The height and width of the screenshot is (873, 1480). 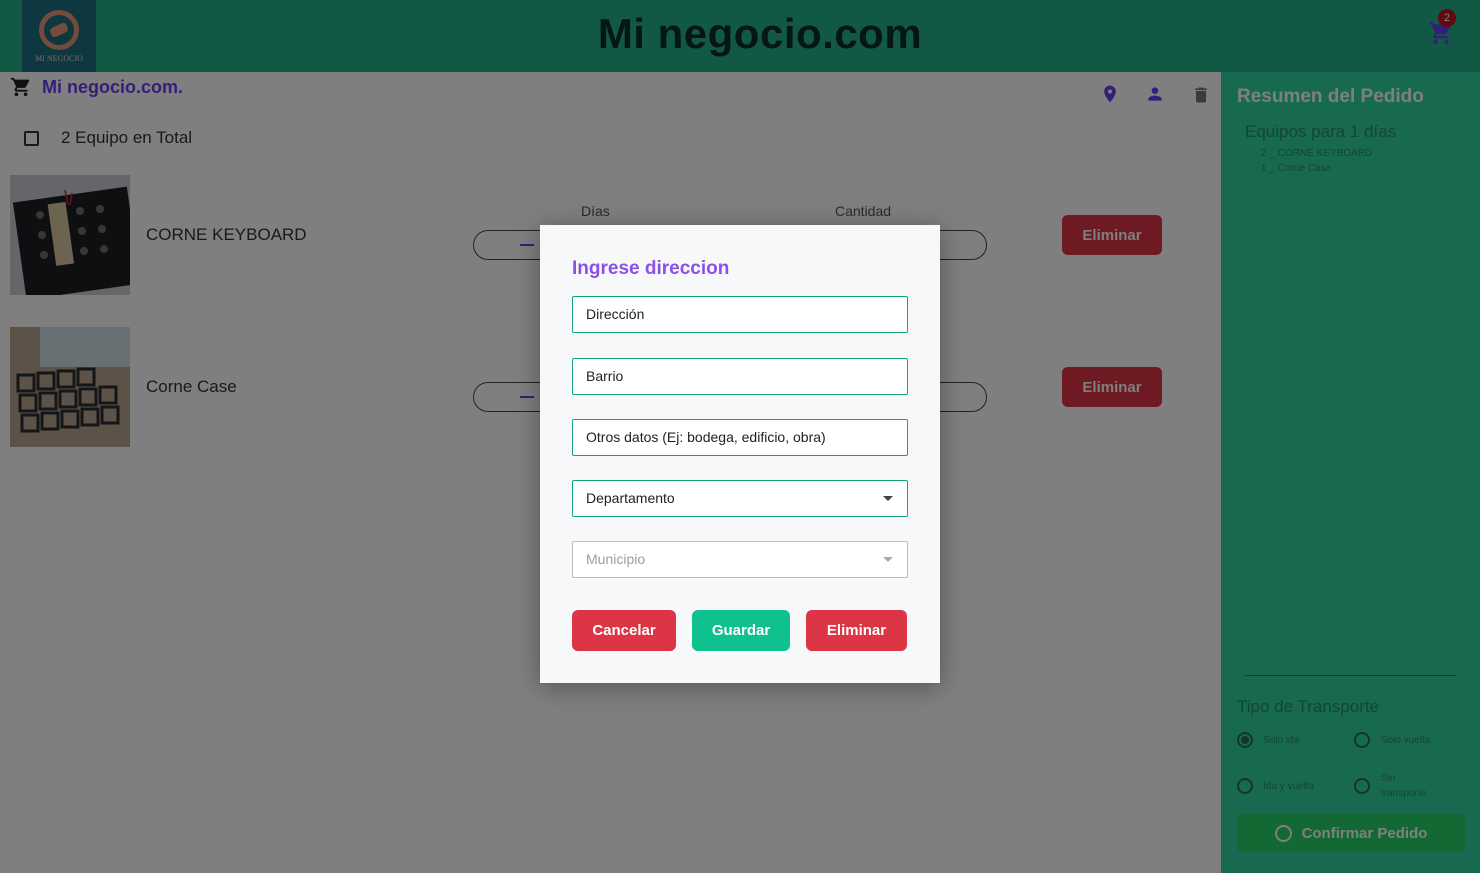 I want to click on delete-button: Eliminar, so click(x=856, y=630).